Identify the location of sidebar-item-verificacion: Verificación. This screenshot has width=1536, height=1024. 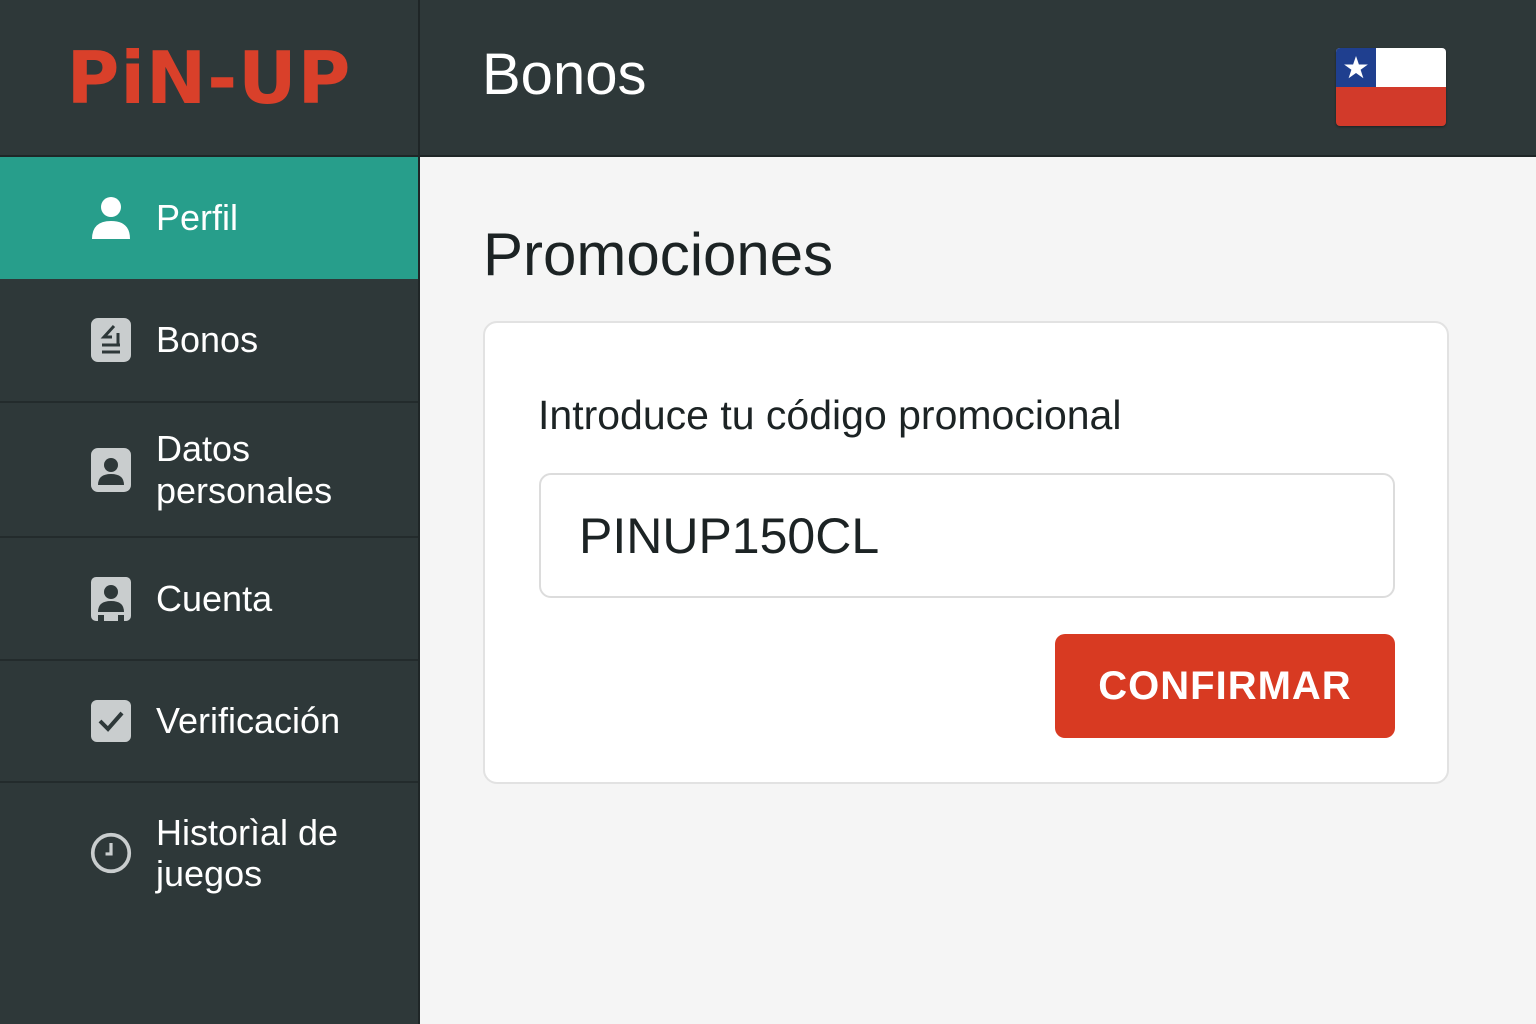
(209, 722).